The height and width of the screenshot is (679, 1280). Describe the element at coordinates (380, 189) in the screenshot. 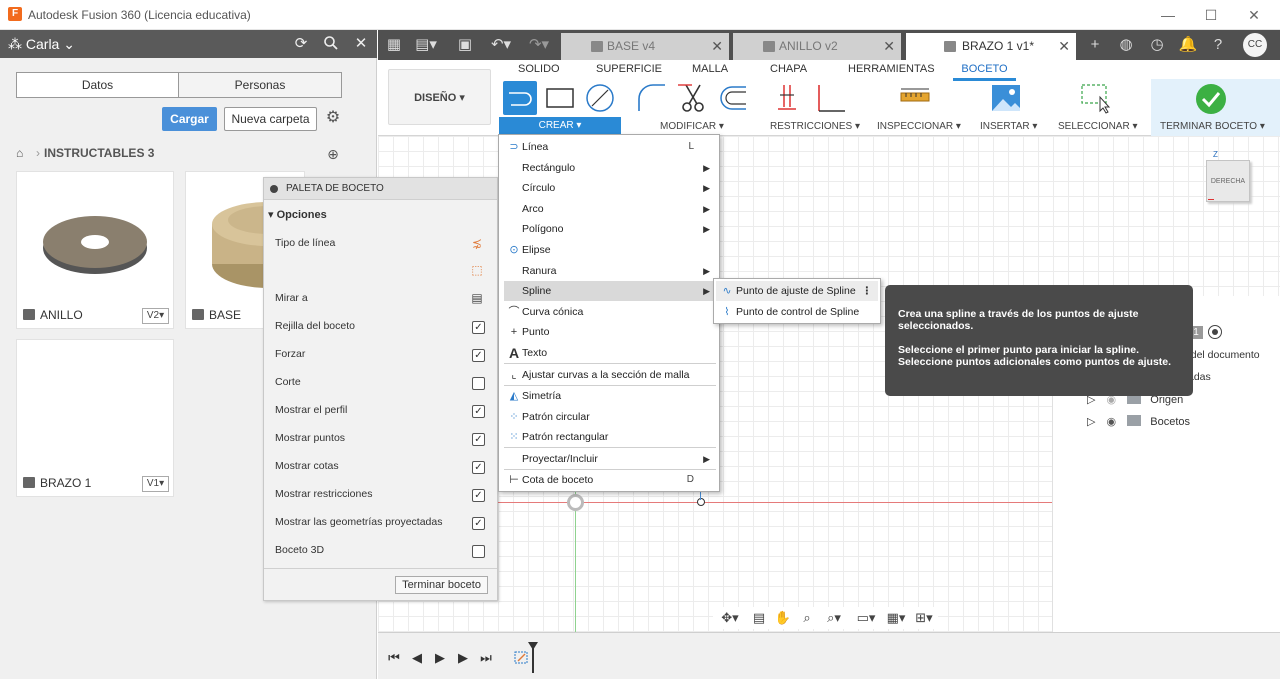

I see `palette-header: PALETA DE BOCETO` at that location.